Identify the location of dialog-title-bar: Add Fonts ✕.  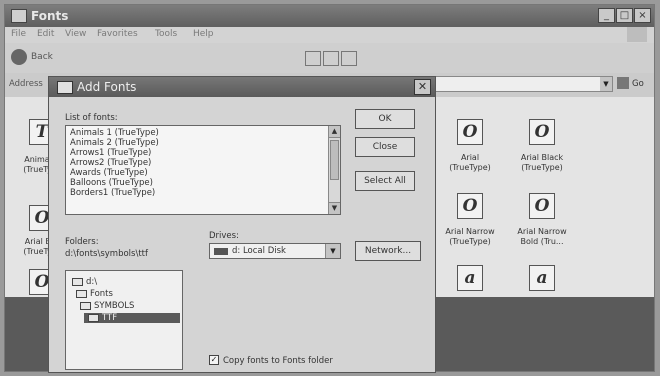
(242, 87).